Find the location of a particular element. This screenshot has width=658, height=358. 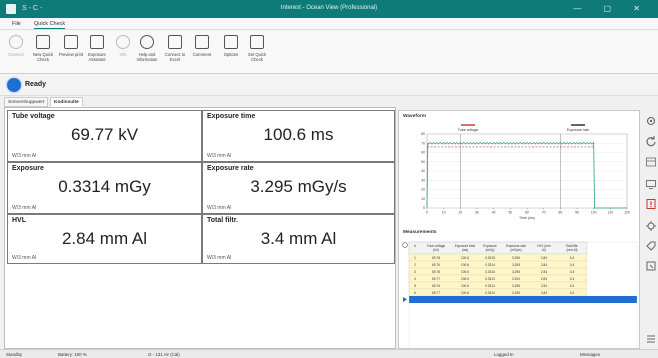

tab-kodinsulte: Kodinsulte is located at coordinates (66, 102).